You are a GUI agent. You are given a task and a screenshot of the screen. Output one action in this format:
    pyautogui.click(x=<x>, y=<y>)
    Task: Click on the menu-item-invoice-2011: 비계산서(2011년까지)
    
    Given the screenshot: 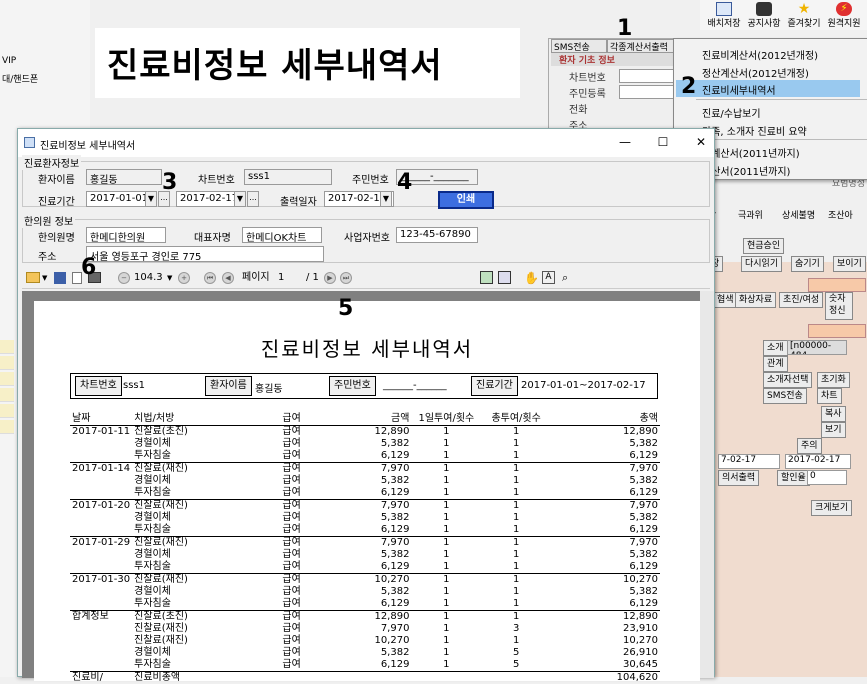 What is the action you would take?
    pyautogui.click(x=751, y=152)
    